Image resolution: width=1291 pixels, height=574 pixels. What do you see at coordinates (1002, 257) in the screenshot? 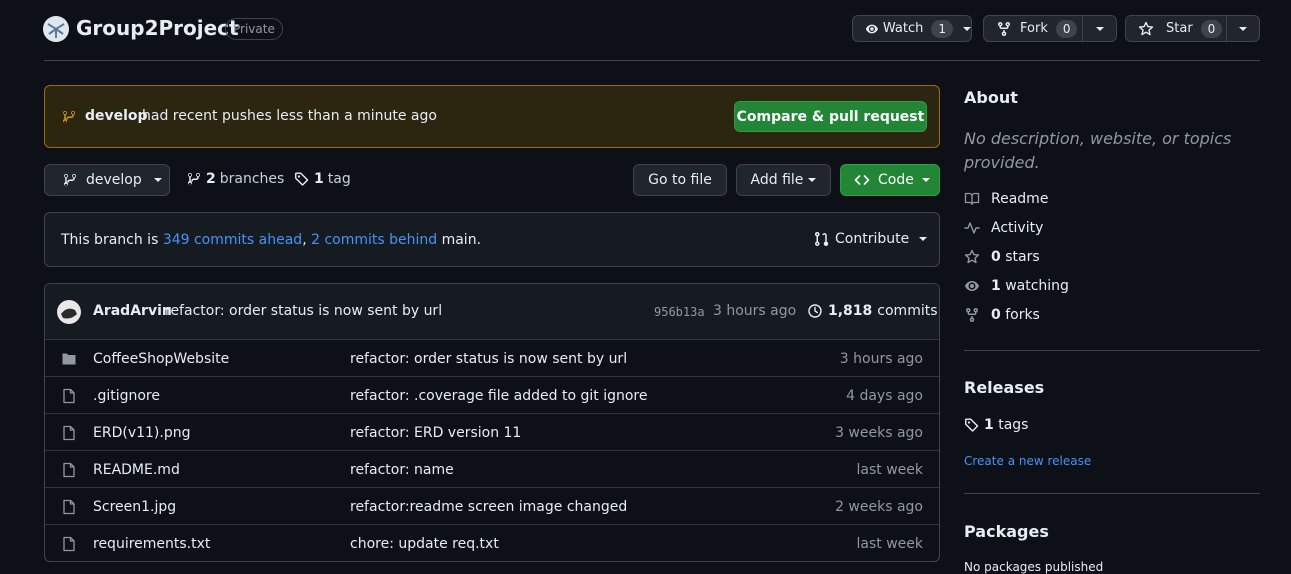
I see `stars-link: 0 stars` at bounding box center [1002, 257].